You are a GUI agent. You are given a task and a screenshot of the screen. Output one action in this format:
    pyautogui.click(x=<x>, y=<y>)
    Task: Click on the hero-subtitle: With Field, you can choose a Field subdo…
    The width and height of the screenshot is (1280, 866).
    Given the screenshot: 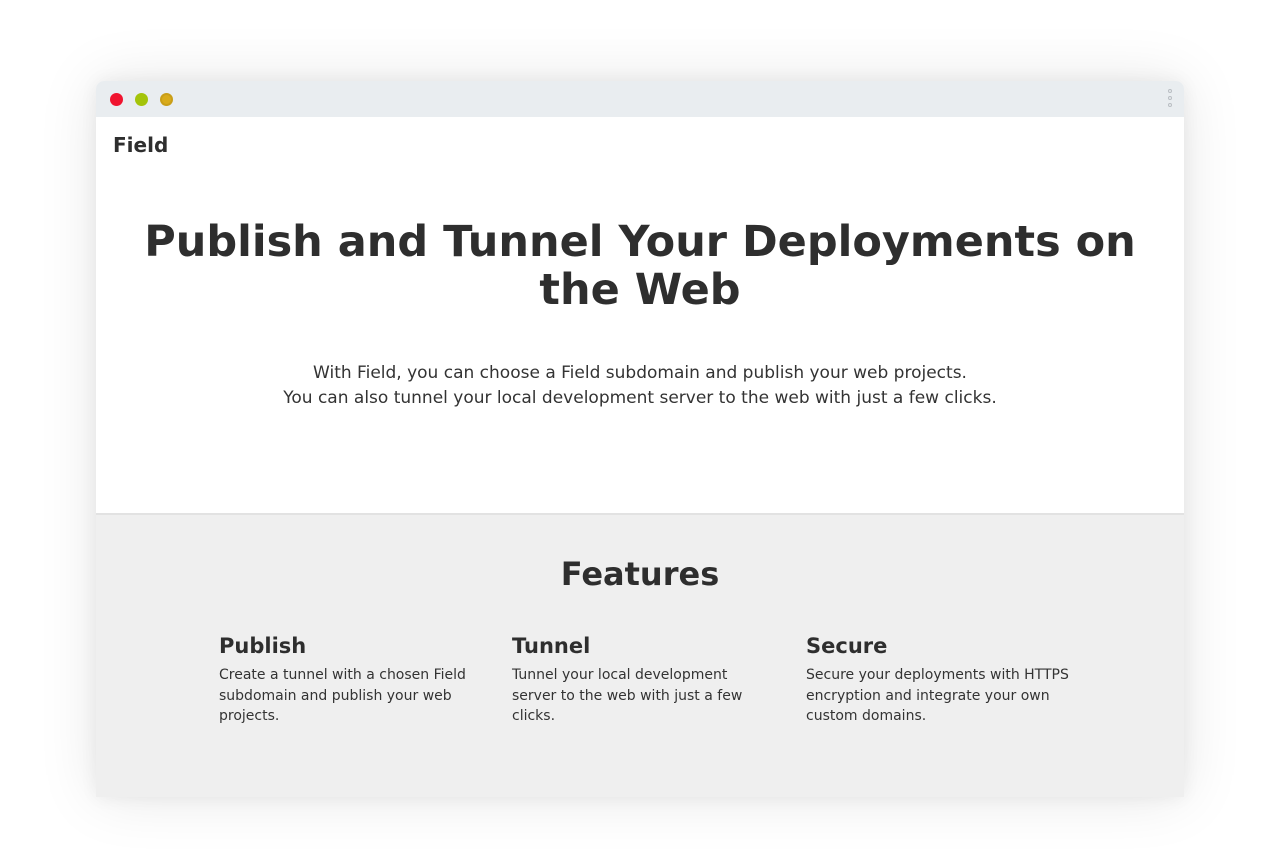 What is the action you would take?
    pyautogui.click(x=640, y=386)
    